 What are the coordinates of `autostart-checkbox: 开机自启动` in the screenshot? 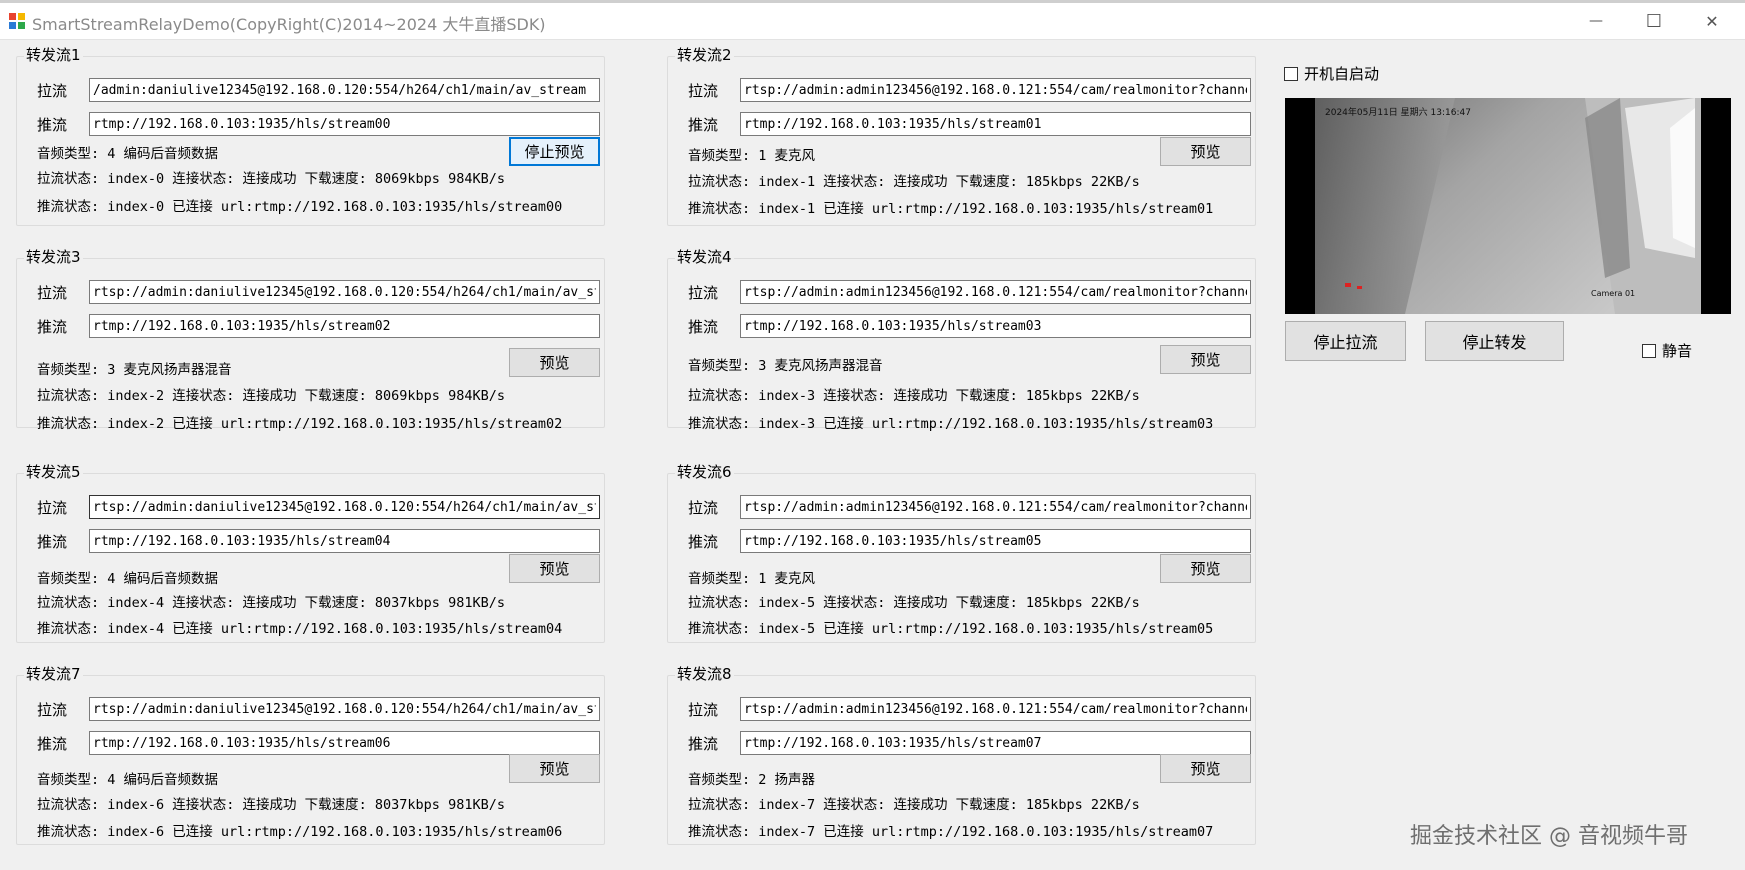 It's located at (1331, 73).